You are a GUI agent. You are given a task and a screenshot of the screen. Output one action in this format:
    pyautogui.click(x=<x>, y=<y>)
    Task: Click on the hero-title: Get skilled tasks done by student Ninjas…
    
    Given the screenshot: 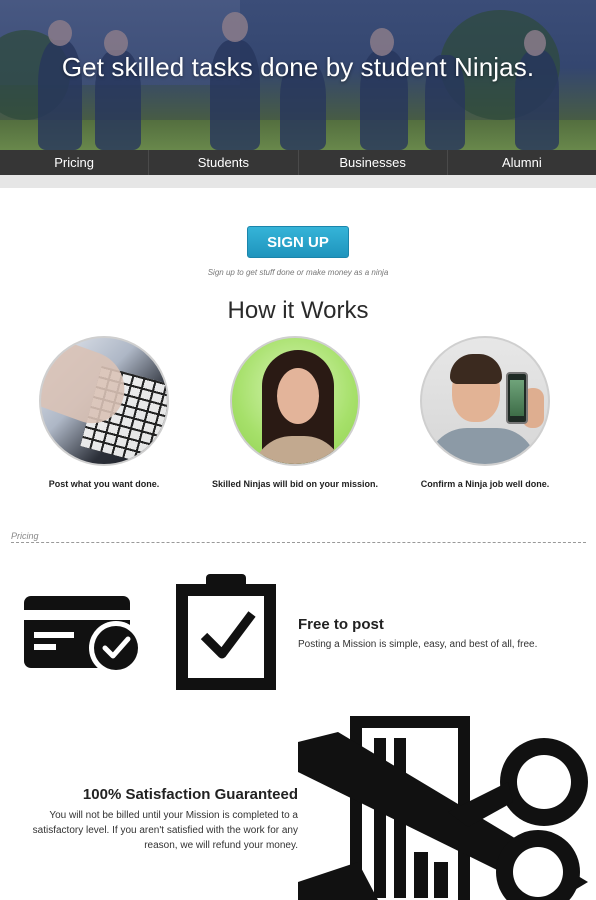 What is the action you would take?
    pyautogui.click(x=298, y=67)
    